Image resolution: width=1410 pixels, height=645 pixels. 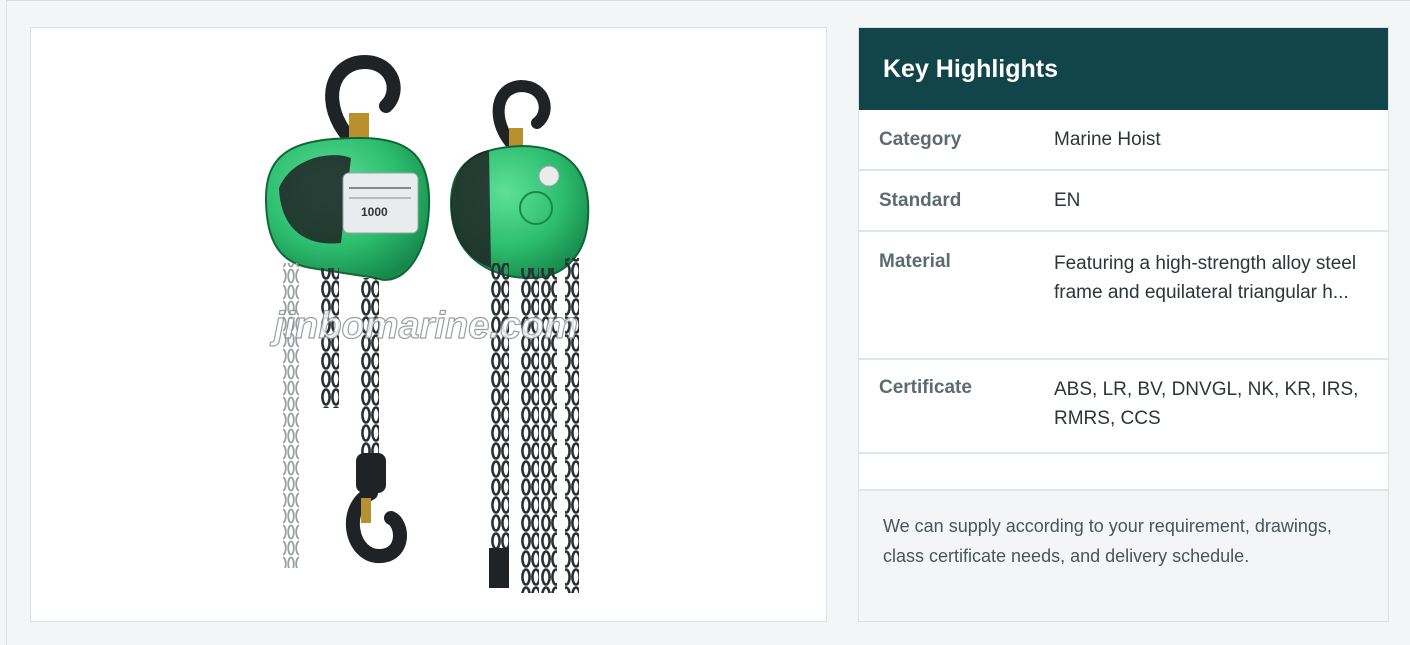 What do you see at coordinates (1107, 139) in the screenshot?
I see `row-value: Marine Hoist` at bounding box center [1107, 139].